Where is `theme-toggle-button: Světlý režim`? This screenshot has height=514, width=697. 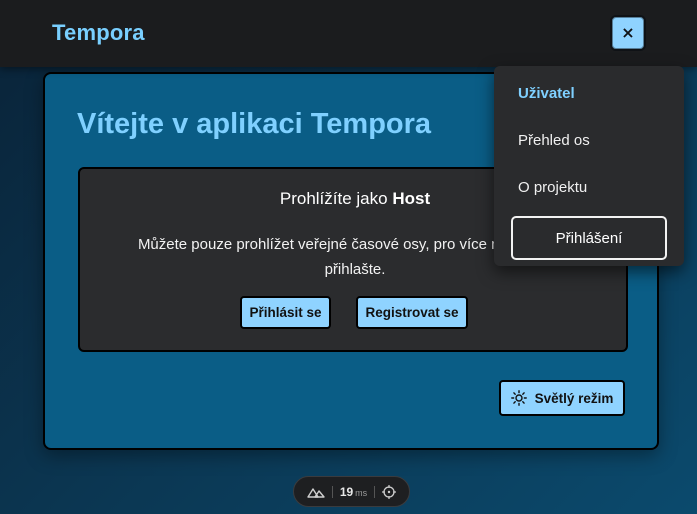 theme-toggle-button: Světlý režim is located at coordinates (562, 398).